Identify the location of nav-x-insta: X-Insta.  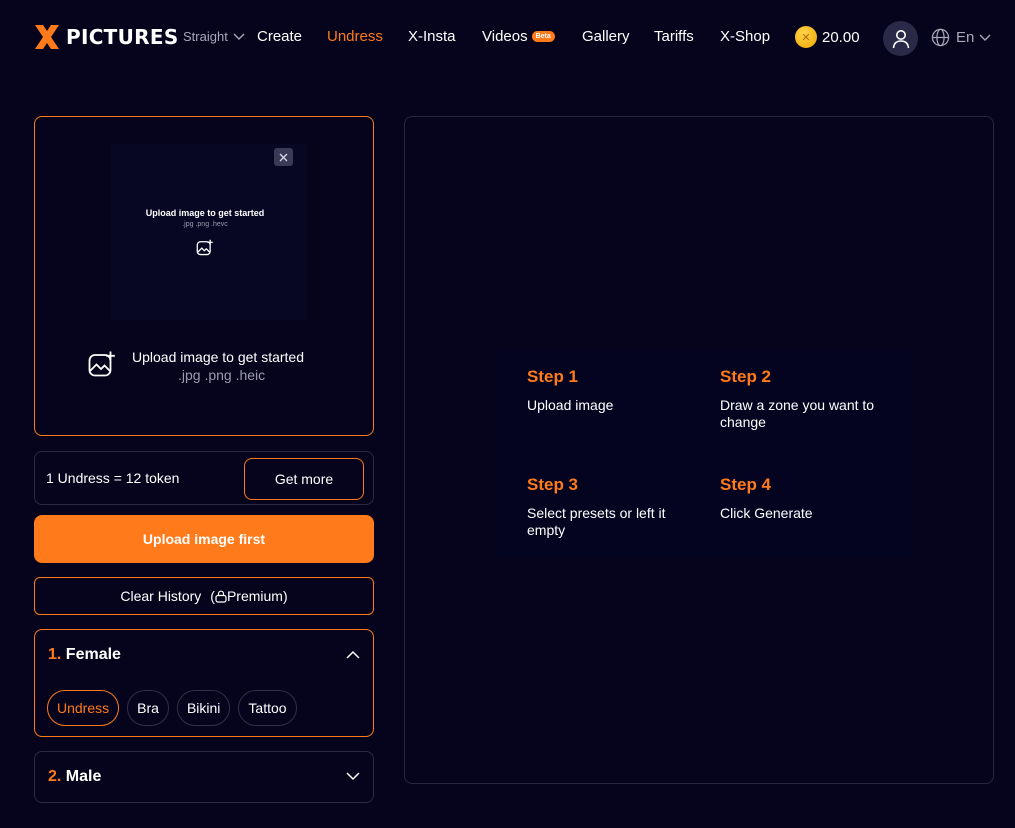
(432, 36).